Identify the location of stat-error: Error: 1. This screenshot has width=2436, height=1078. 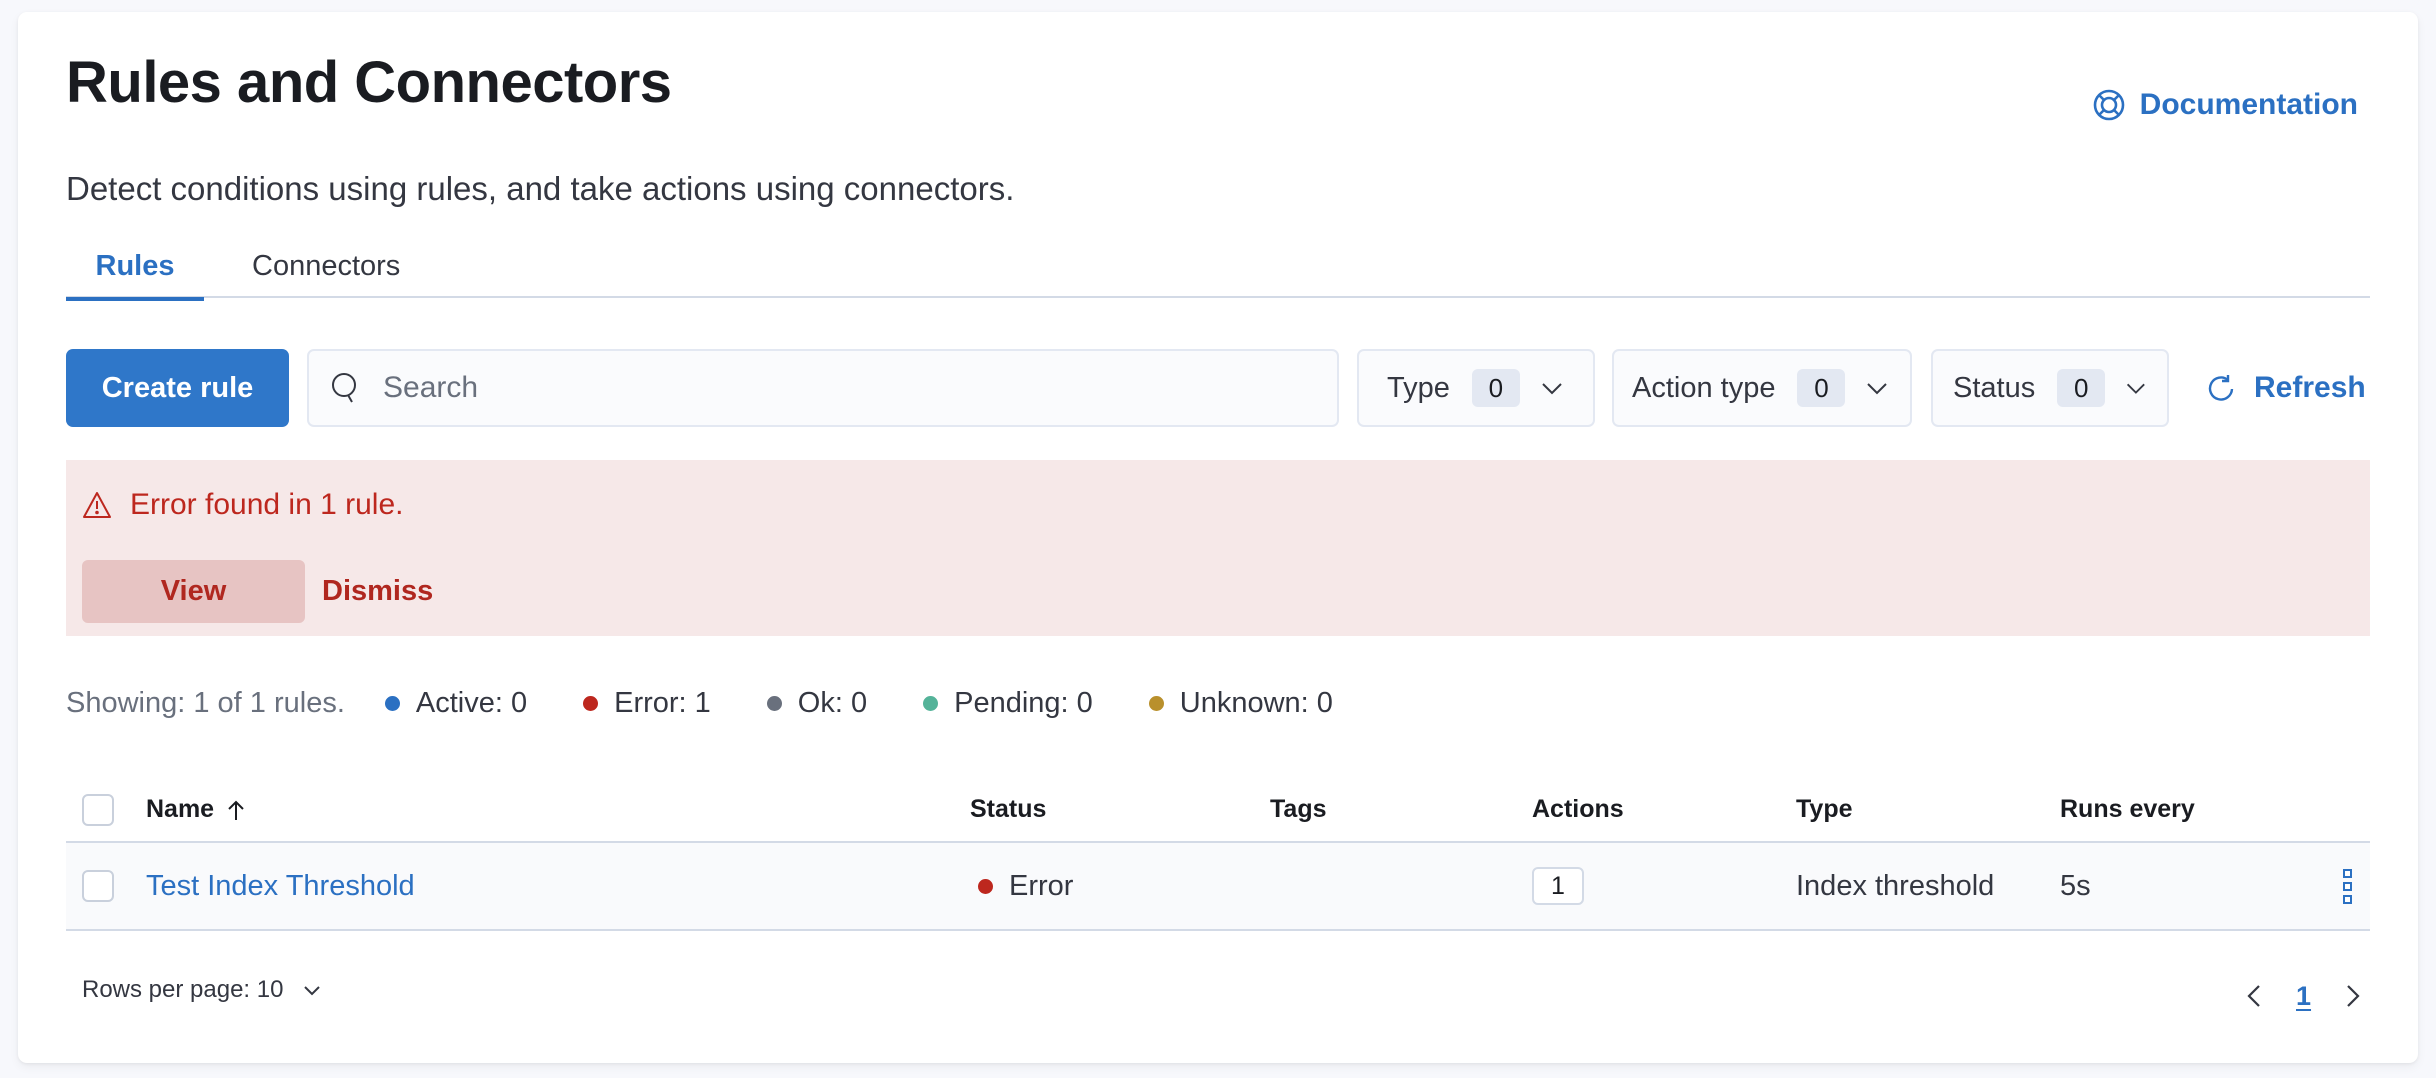
(647, 703).